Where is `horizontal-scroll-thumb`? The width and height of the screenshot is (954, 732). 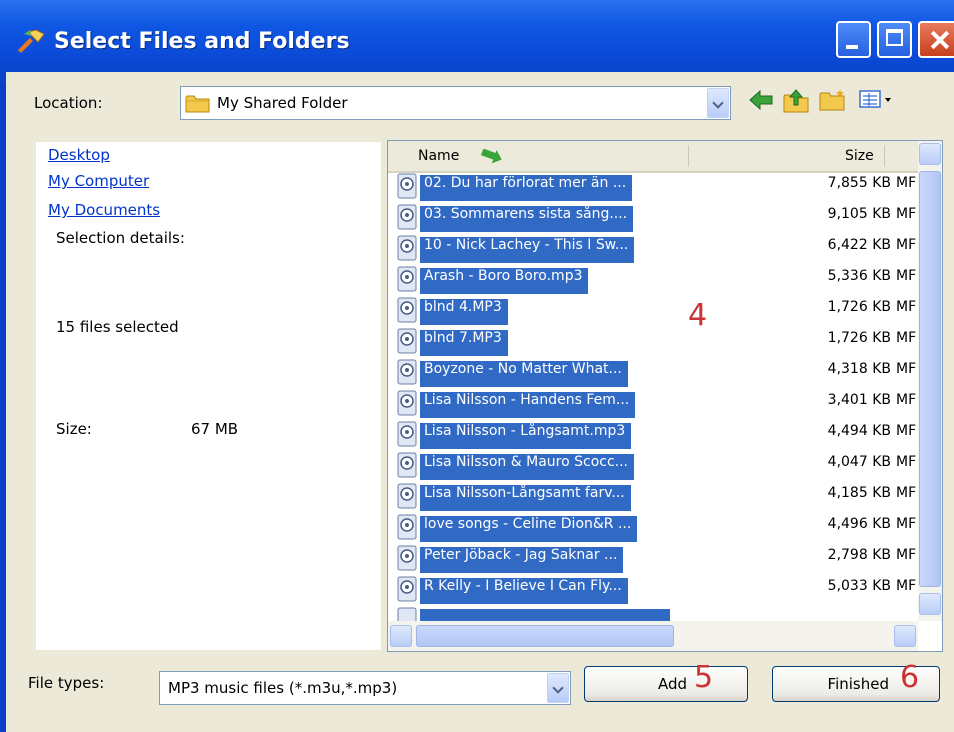
horizontal-scroll-thumb is located at coordinates (545, 636).